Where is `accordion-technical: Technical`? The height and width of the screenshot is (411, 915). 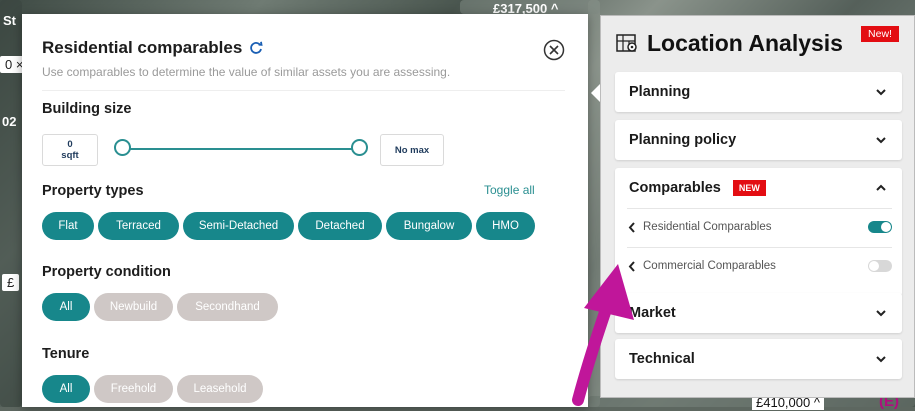
accordion-technical: Technical is located at coordinates (758, 359).